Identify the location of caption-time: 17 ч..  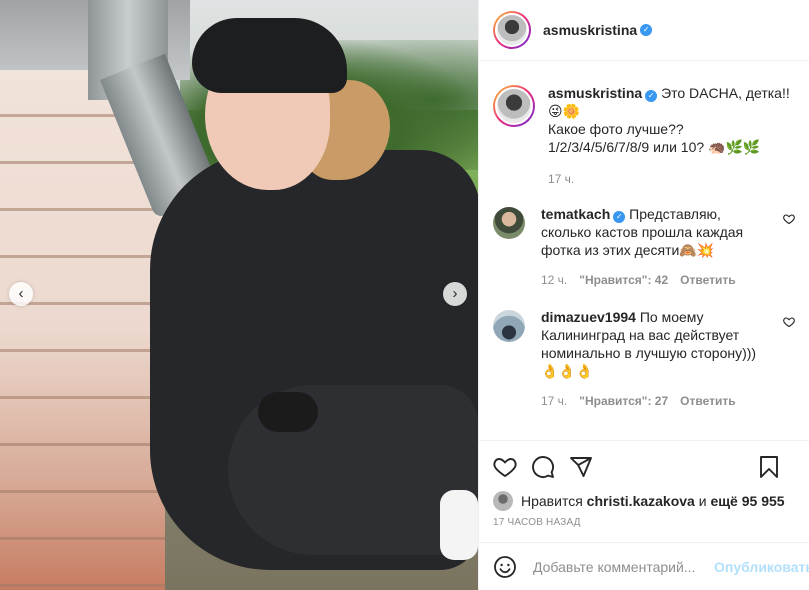
(561, 179).